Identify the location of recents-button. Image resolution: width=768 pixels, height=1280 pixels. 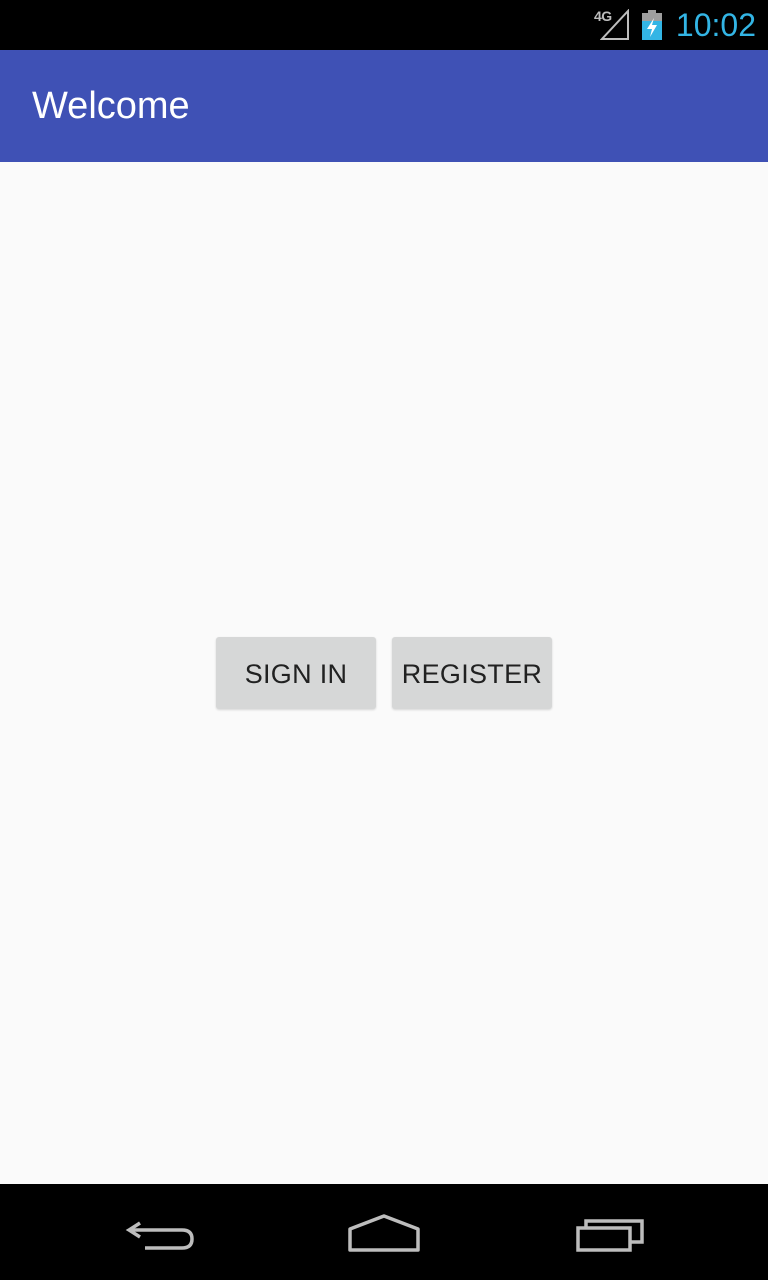
(610, 1232).